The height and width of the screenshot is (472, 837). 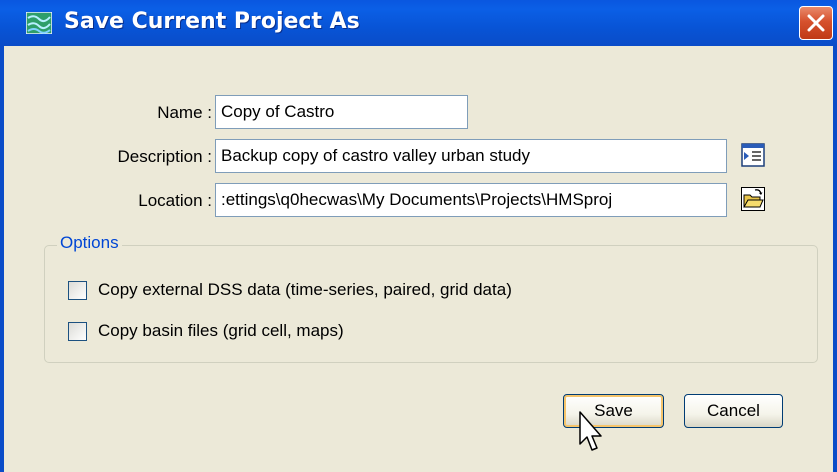 What do you see at coordinates (221, 330) in the screenshot?
I see `copy-basin-label: Copy basin files (grid cell, maps)` at bounding box center [221, 330].